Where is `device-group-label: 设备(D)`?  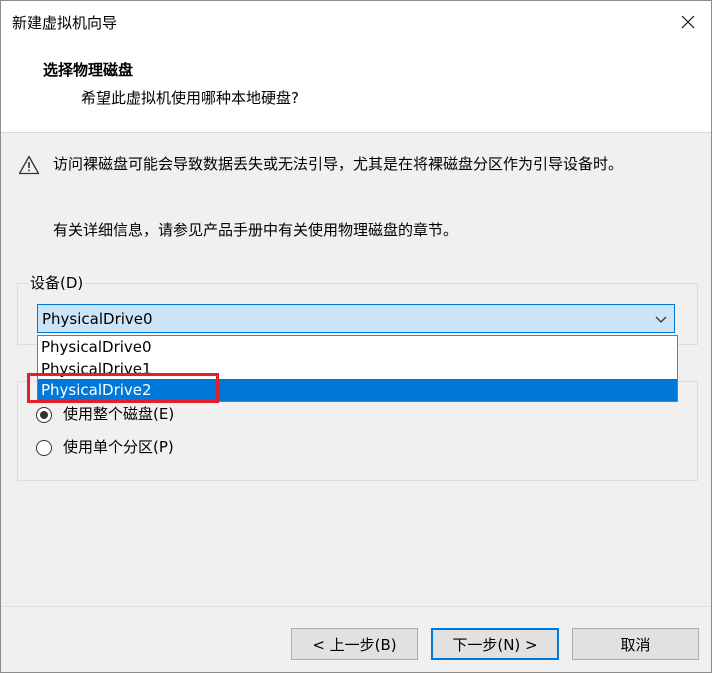 device-group-label: 设备(D) is located at coordinates (57, 282).